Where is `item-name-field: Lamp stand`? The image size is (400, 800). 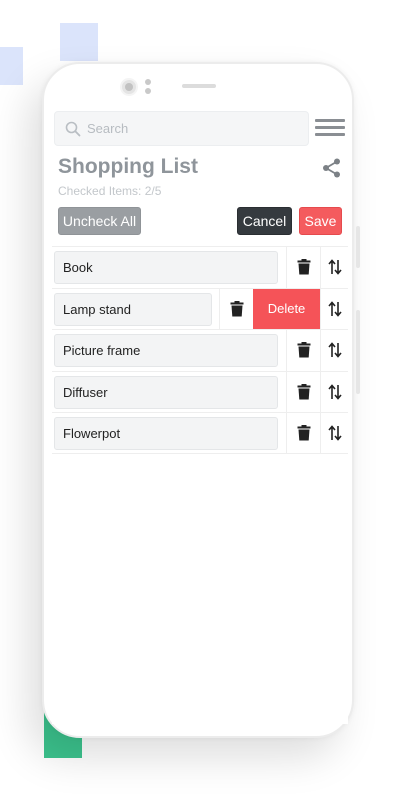 item-name-field: Lamp stand is located at coordinates (133, 309).